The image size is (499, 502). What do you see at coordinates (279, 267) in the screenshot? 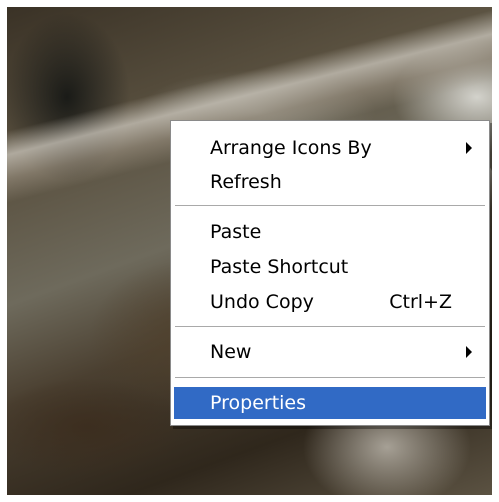
I see `menu-item-label: Paste Shortcut` at bounding box center [279, 267].